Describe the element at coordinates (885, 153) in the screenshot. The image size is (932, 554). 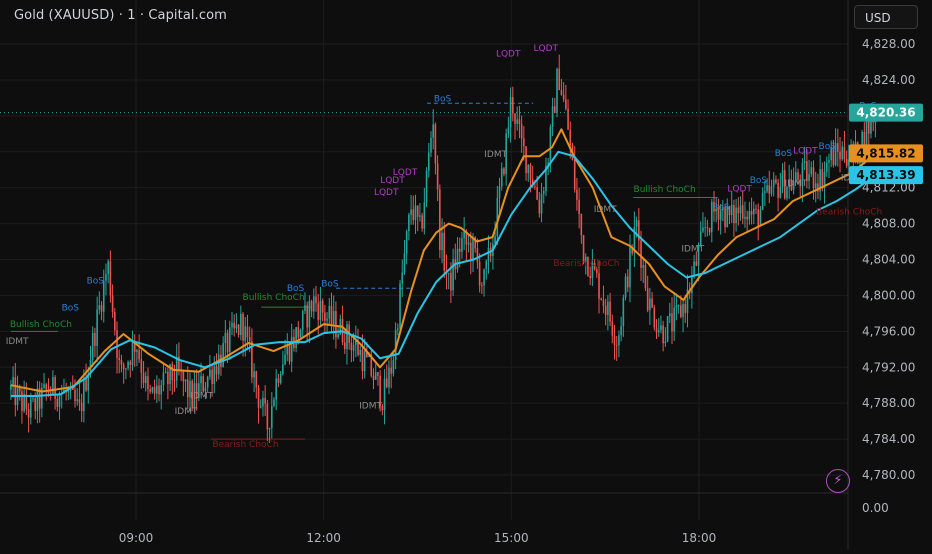
I see `price-marker-label: 4,815.82` at that location.